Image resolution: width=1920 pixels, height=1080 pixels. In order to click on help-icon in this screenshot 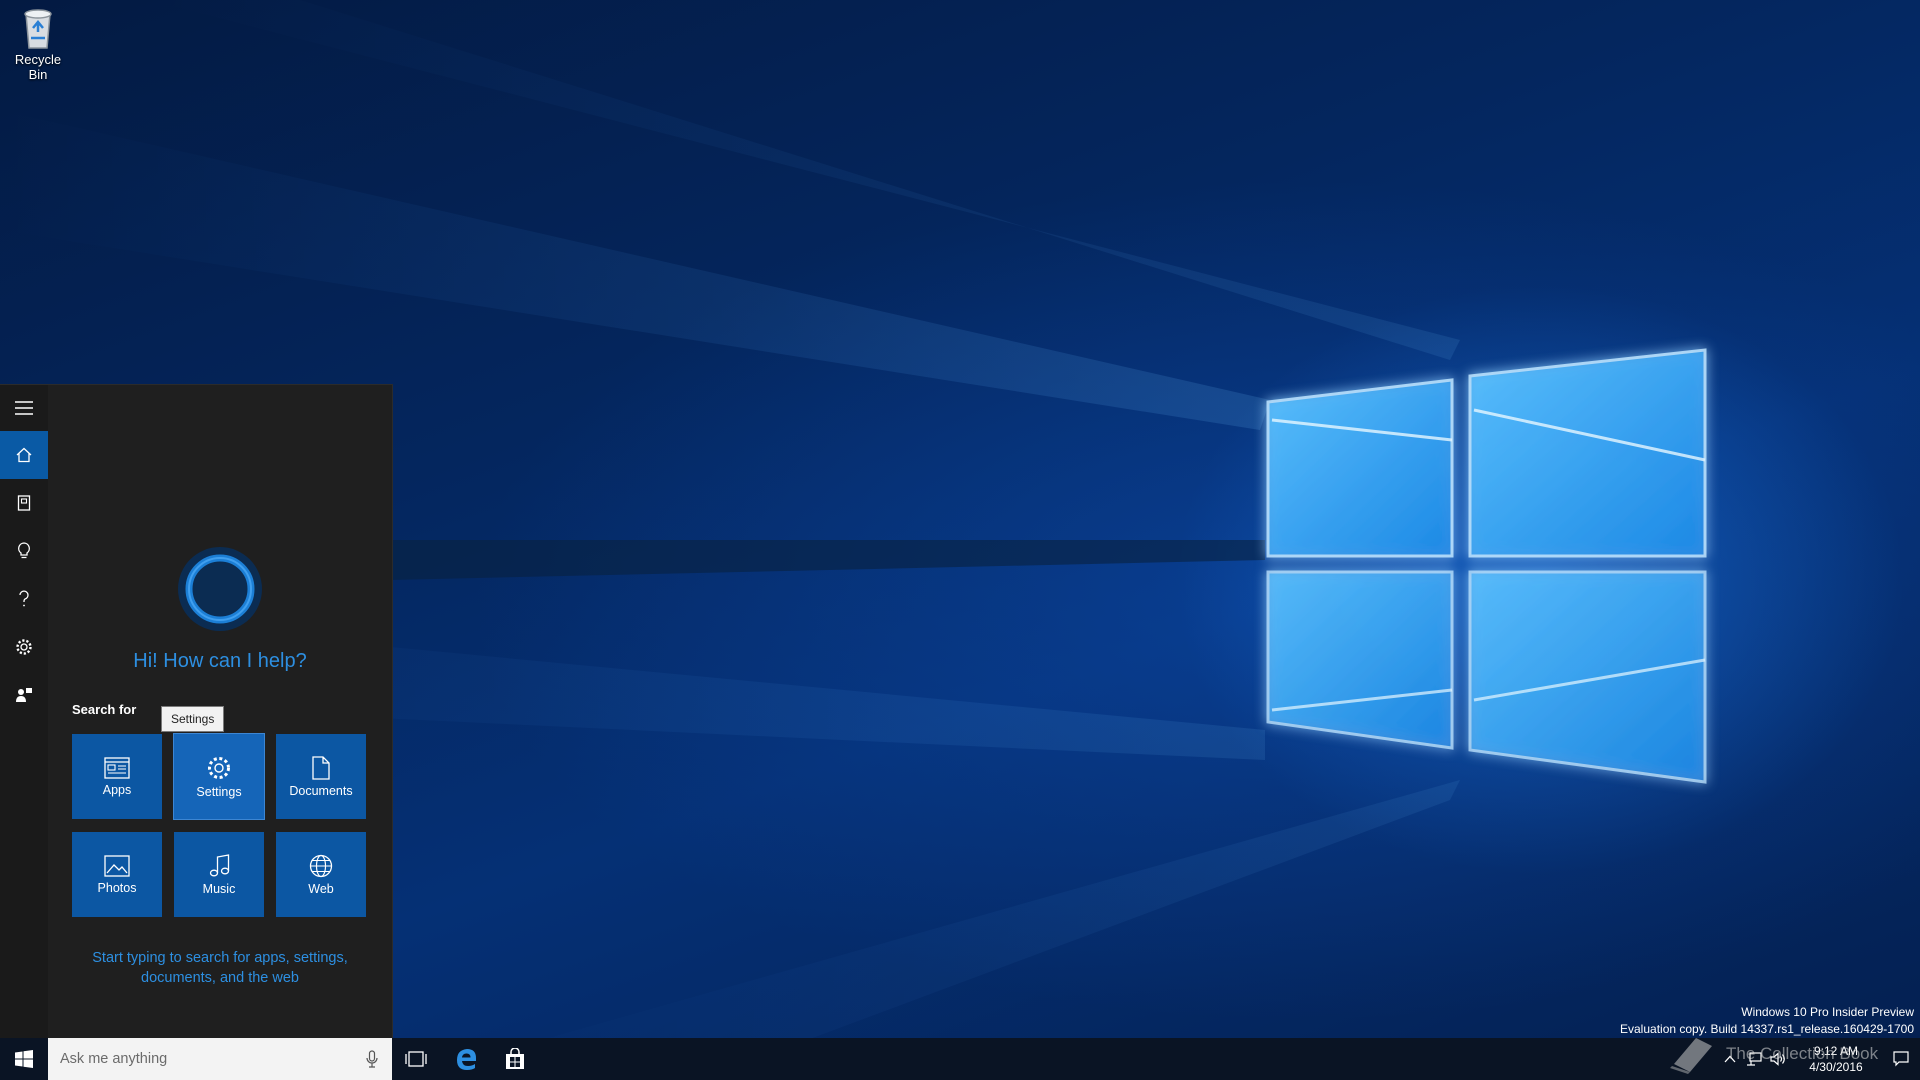, I will do `click(24, 598)`.